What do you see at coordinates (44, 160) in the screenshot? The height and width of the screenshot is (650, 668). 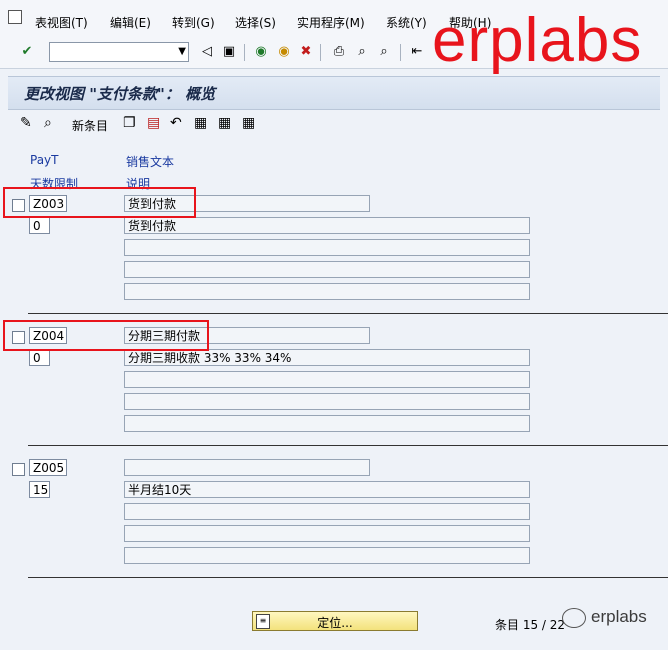 I see `header-payt: PayT` at bounding box center [44, 160].